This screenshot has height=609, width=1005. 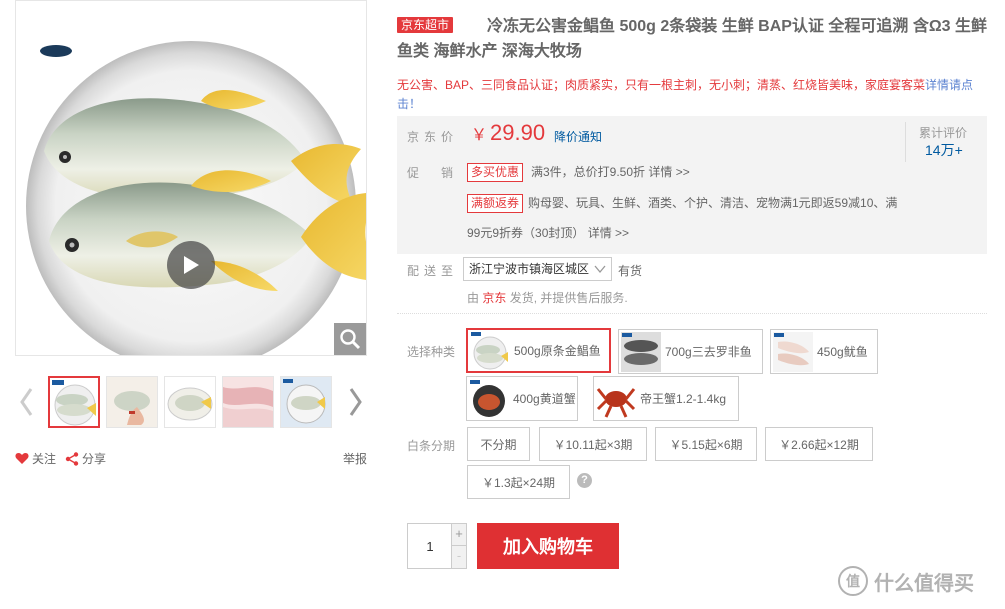 I want to click on promo-coupon-detail-link: 详情 >>, so click(x=608, y=233).